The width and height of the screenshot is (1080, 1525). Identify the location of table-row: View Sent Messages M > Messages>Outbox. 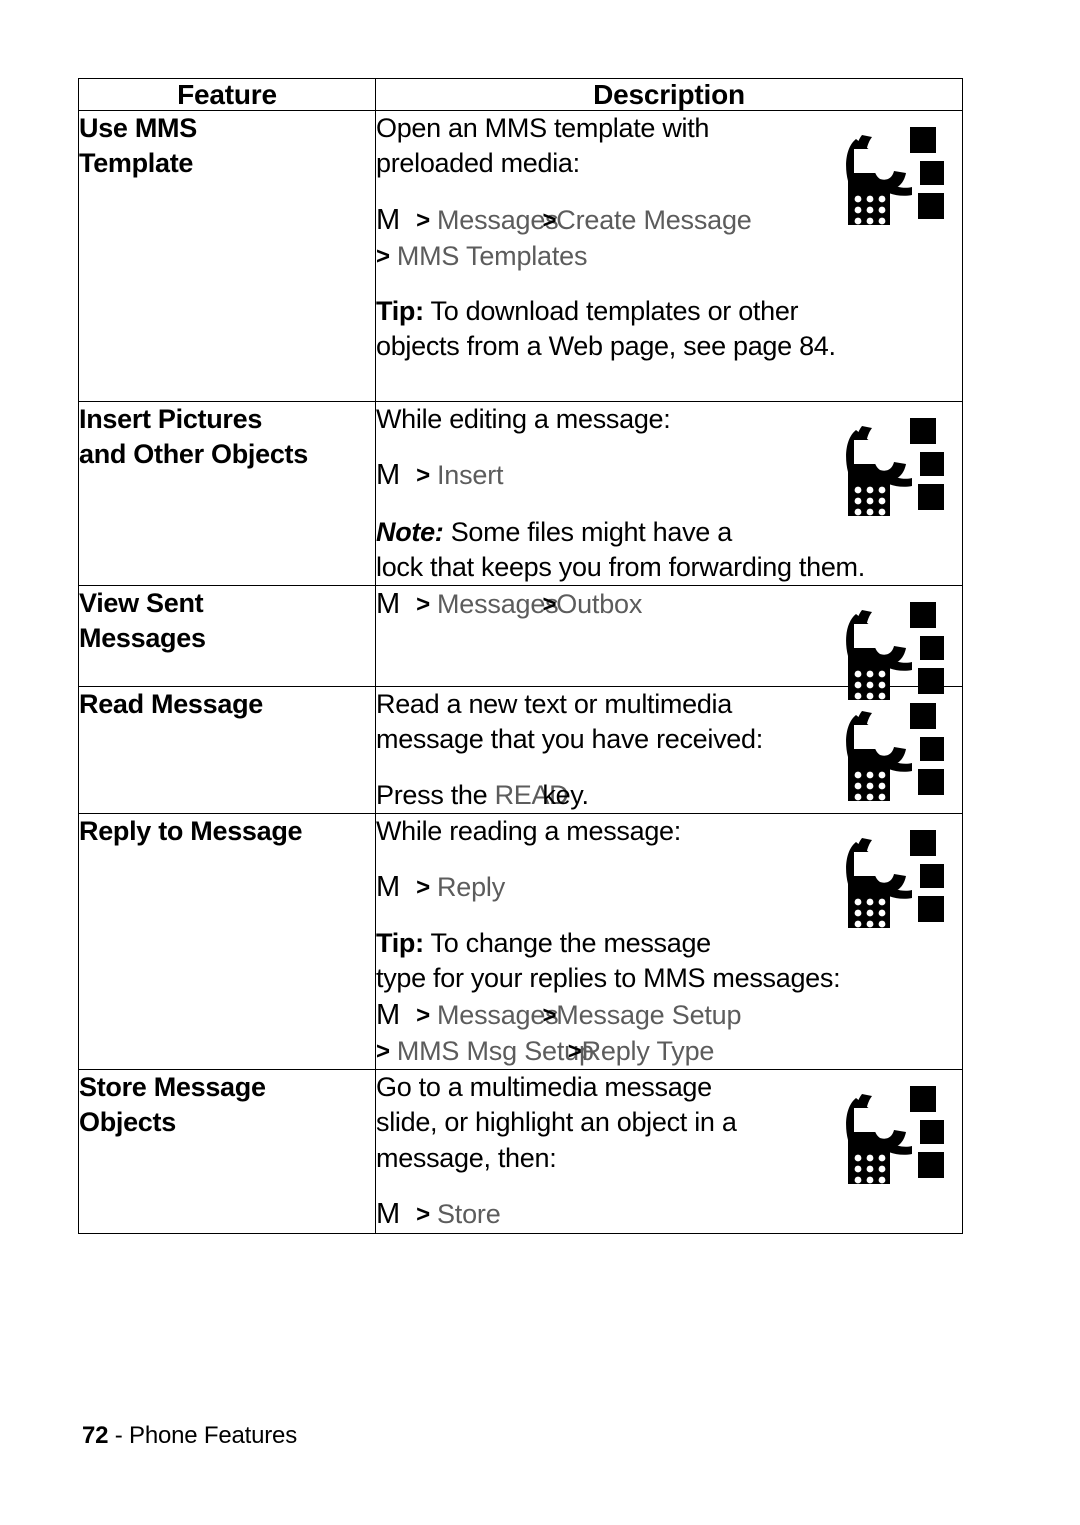
(520, 643).